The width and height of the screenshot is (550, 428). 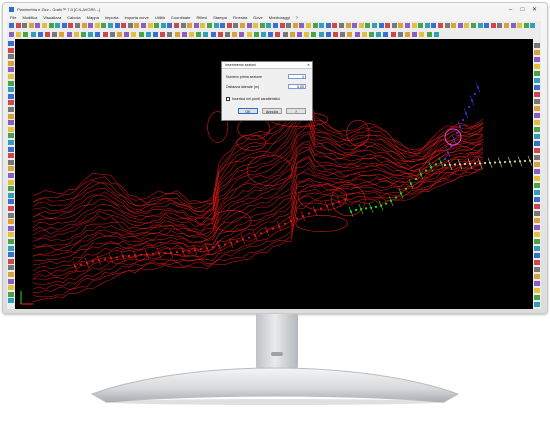 What do you see at coordinates (297, 76) in the screenshot?
I see `first-section-input: 1` at bounding box center [297, 76].